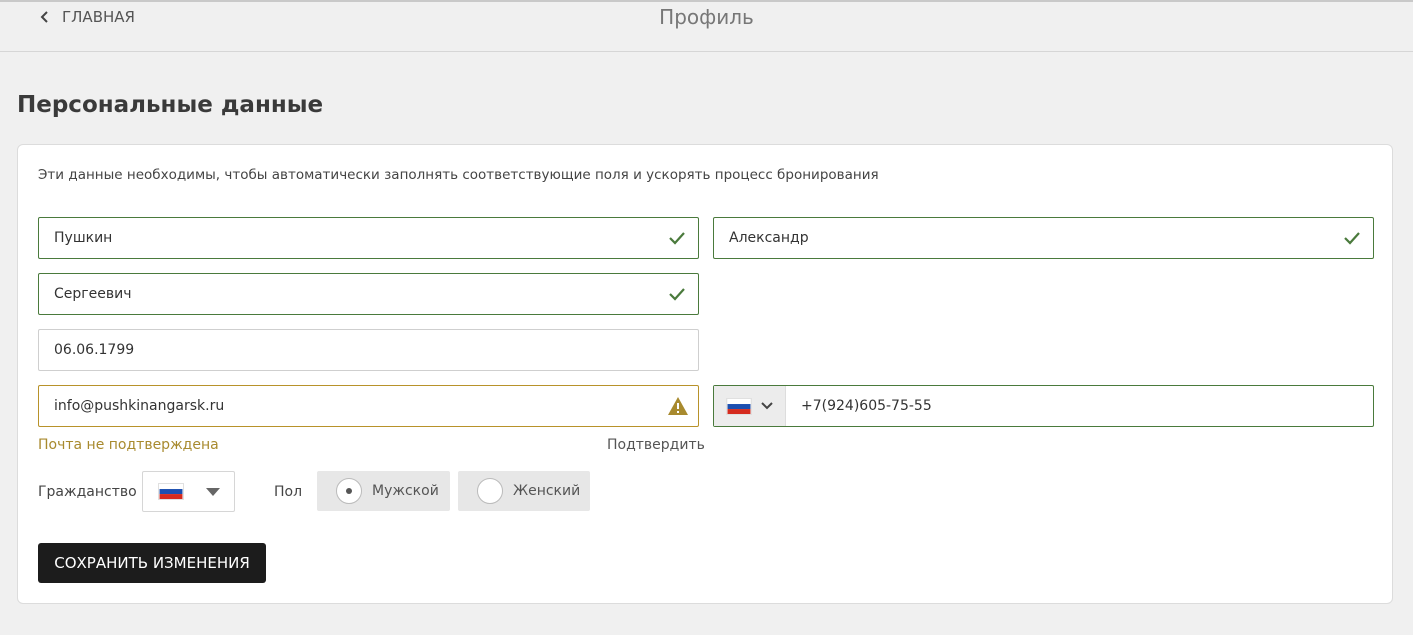 Image resolution: width=1413 pixels, height=635 pixels. Describe the element at coordinates (87, 492) in the screenshot. I see `citizenship-label: Гражданство` at that location.